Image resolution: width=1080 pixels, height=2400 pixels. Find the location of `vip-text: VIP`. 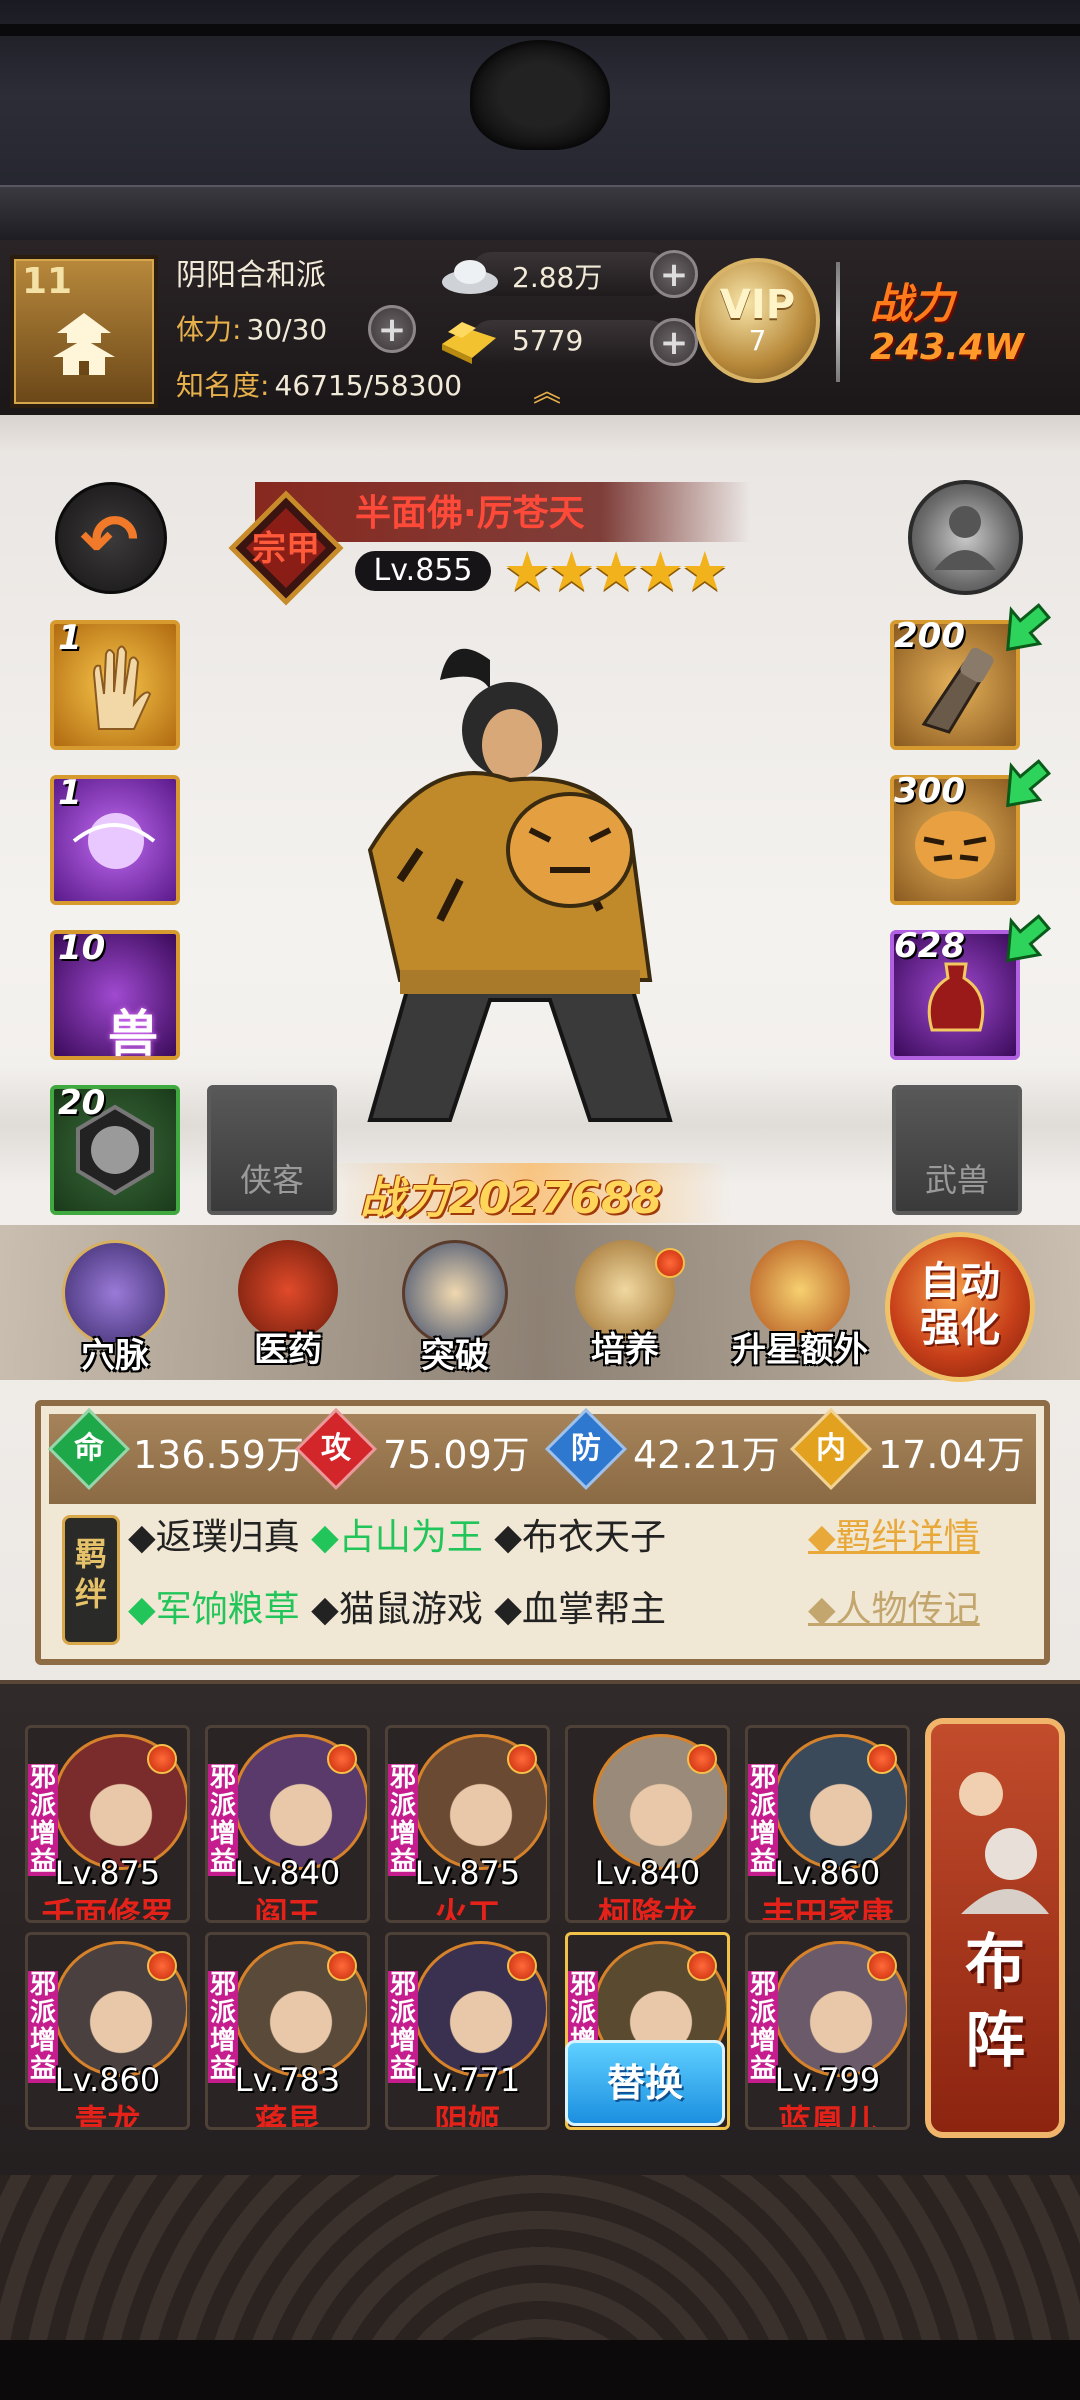

vip-text: VIP is located at coordinates (757, 305).